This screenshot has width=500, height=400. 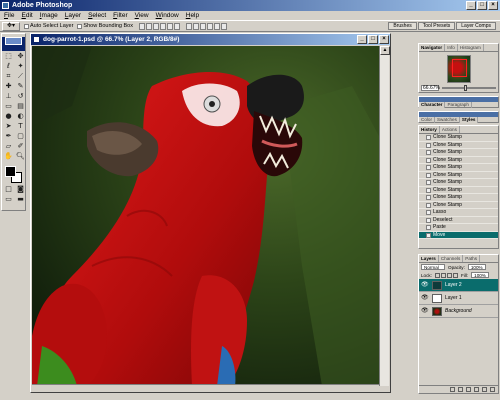 What do you see at coordinates (459, 68) in the screenshot?
I see `navigator-view-box` at bounding box center [459, 68].